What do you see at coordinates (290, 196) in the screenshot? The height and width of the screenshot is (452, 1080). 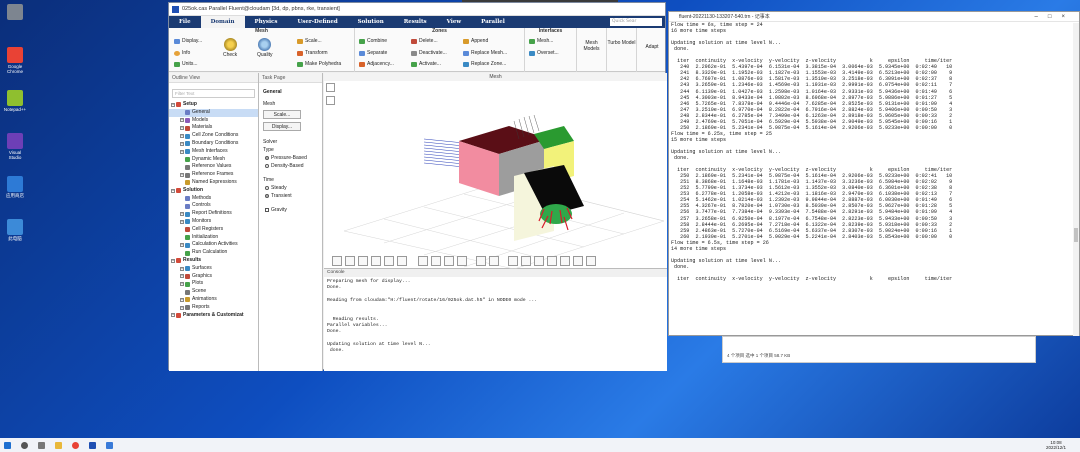 I see `transient-option: Transient` at bounding box center [290, 196].